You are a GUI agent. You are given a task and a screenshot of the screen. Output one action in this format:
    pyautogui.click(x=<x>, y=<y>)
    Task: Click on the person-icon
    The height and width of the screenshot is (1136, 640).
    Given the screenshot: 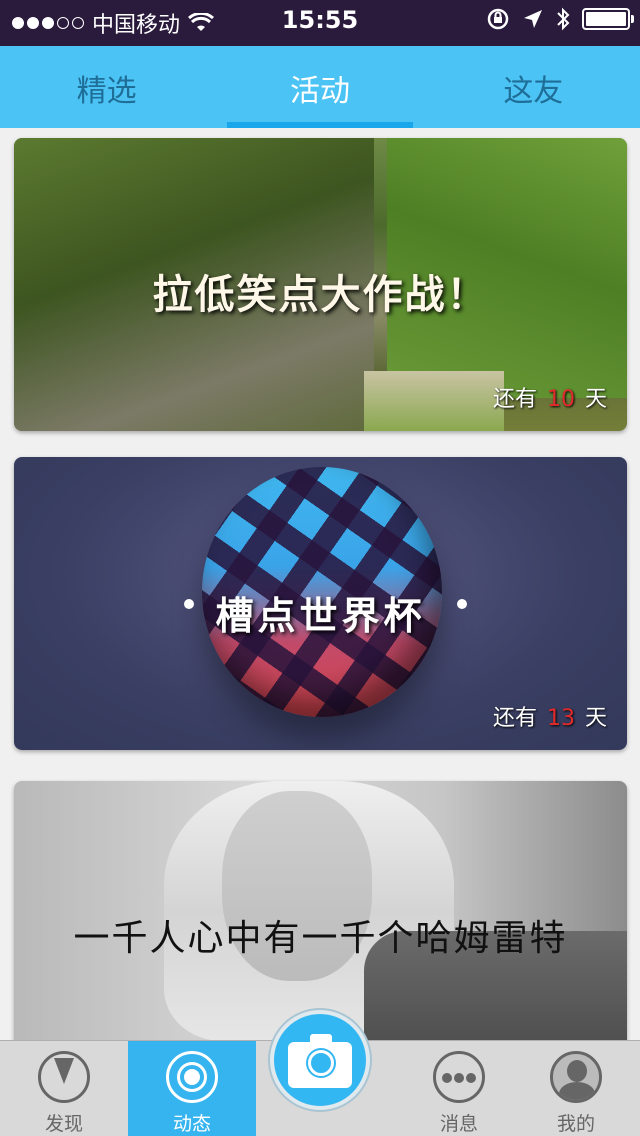 What is the action you would take?
    pyautogui.click(x=576, y=1077)
    